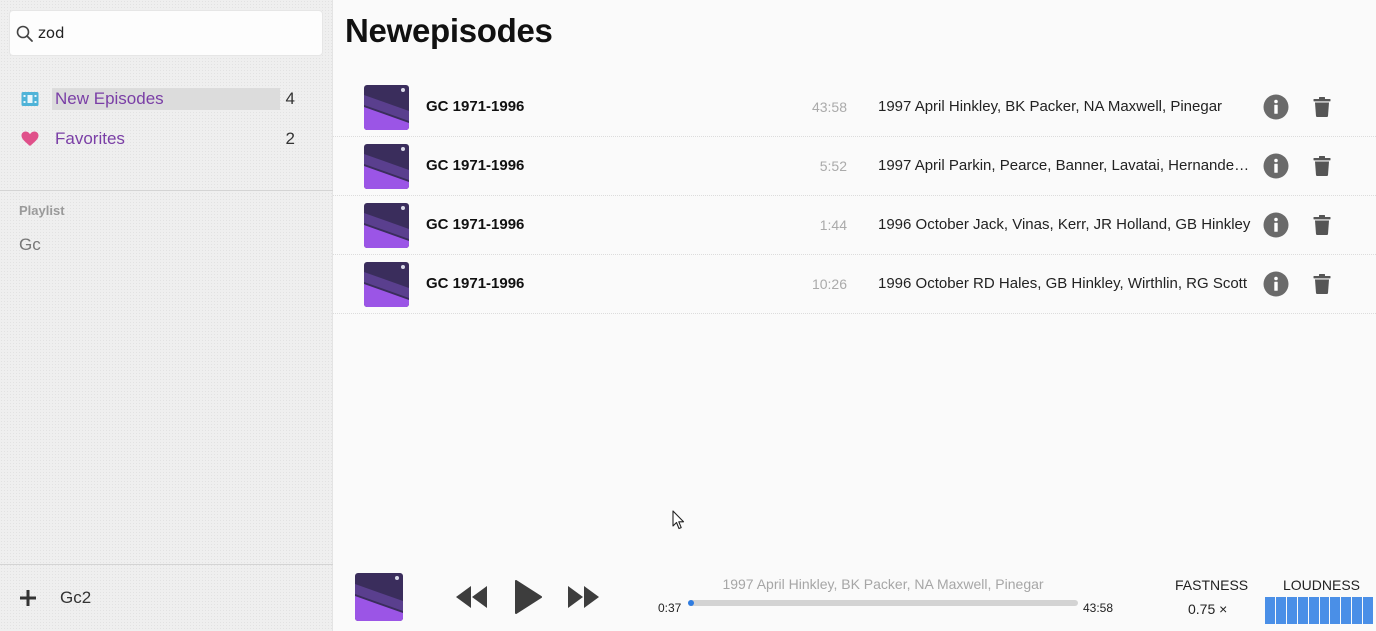 This screenshot has height=631, width=1376. What do you see at coordinates (290, 98) in the screenshot?
I see `sidebar-item-count: 4` at bounding box center [290, 98].